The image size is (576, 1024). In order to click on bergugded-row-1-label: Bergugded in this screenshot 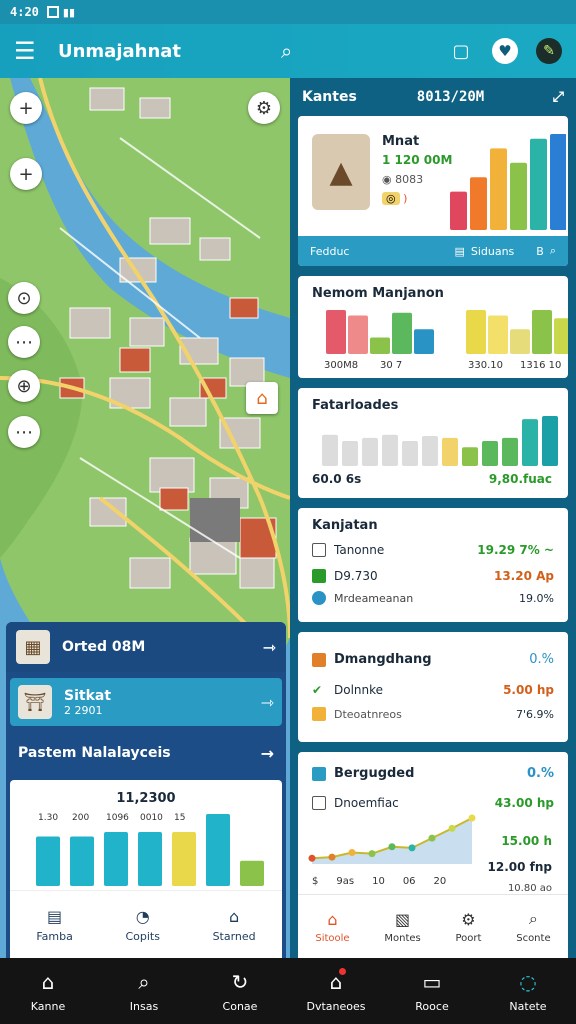, I will do `click(374, 773)`.